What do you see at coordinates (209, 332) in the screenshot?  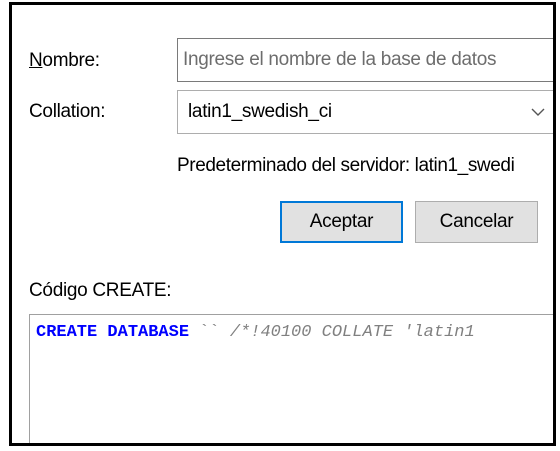 I see `code-identifier: ``` at bounding box center [209, 332].